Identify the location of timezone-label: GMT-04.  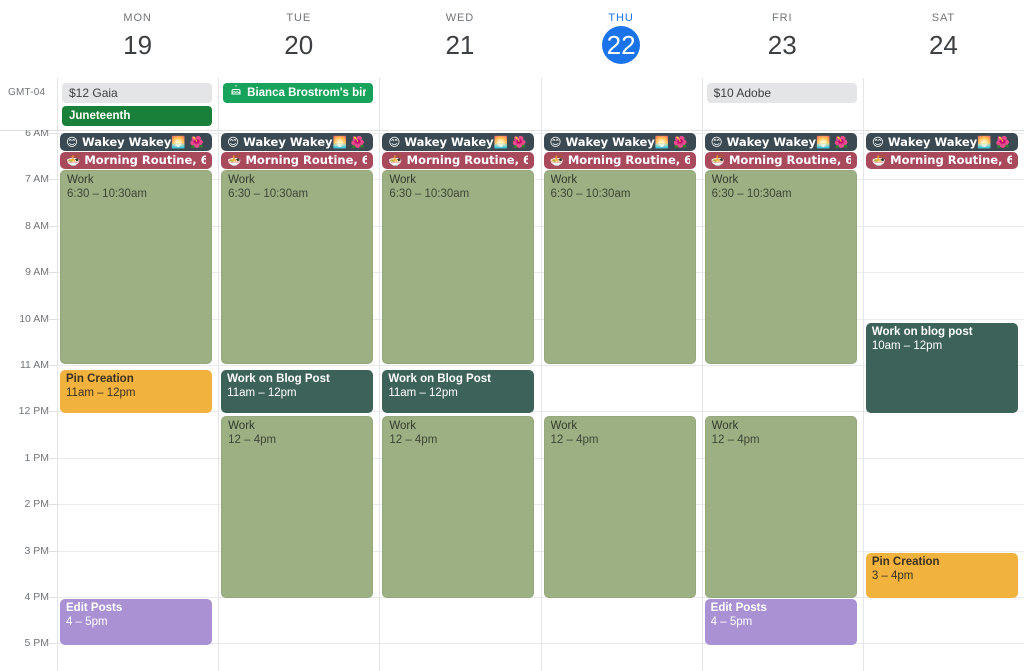
(27, 92).